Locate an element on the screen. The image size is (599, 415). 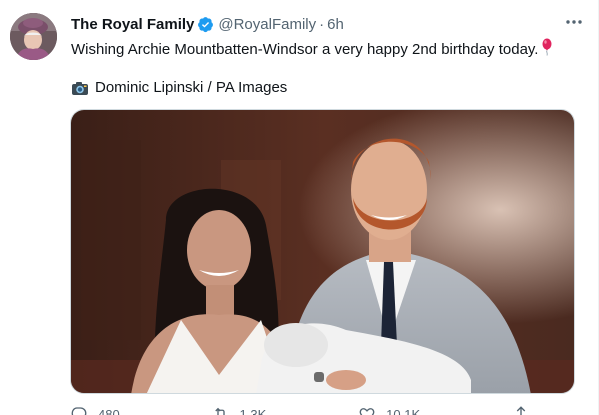
tweet-header: The Royal Family @RoyalFamily · 6h is located at coordinates (319, 24).